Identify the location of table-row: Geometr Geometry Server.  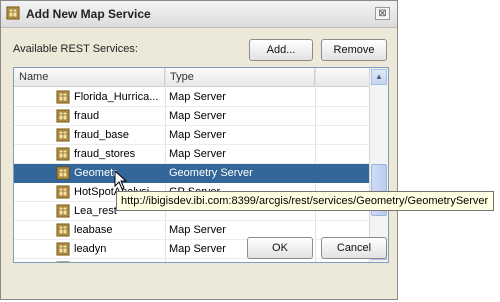
(191, 173).